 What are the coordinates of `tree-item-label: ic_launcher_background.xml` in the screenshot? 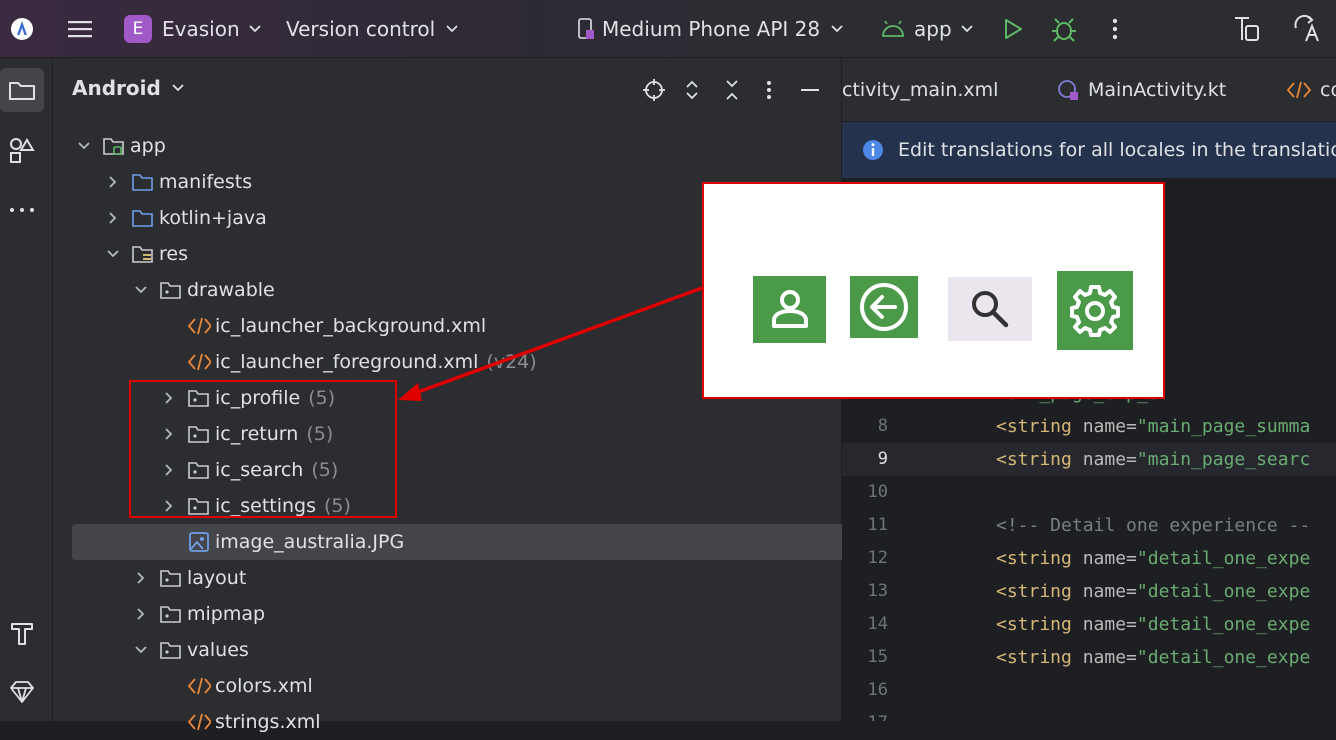 It's located at (351, 326).